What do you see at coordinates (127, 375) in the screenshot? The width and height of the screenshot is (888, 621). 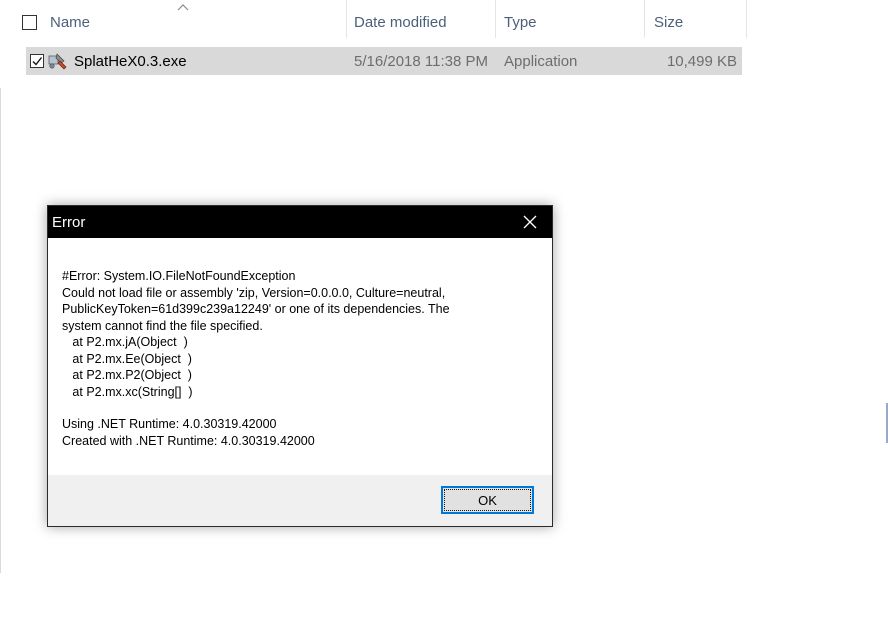 I see `stack-trace-line: at P2.mx.P2(Object )` at bounding box center [127, 375].